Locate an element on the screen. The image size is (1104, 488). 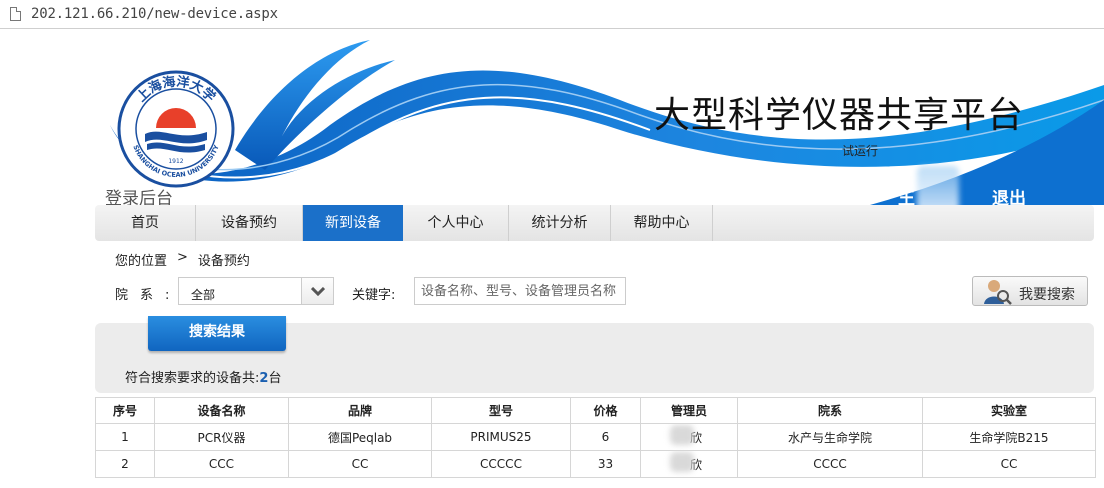
cell-device-name: PCR仪器 is located at coordinates (221, 437).